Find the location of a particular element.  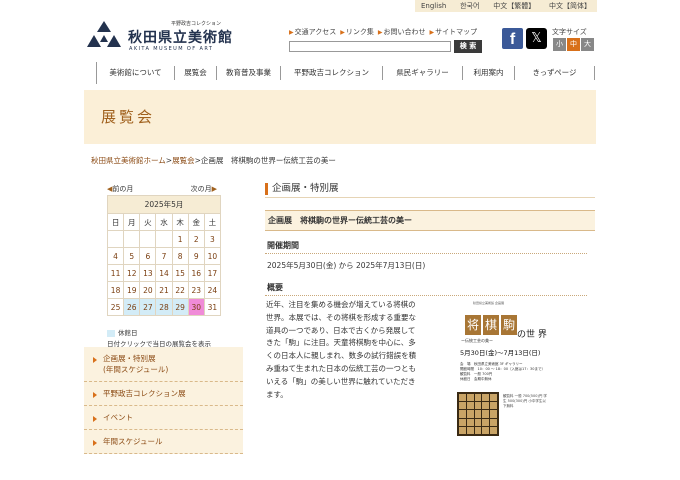

calendar-day: 6 is located at coordinates (148, 256).